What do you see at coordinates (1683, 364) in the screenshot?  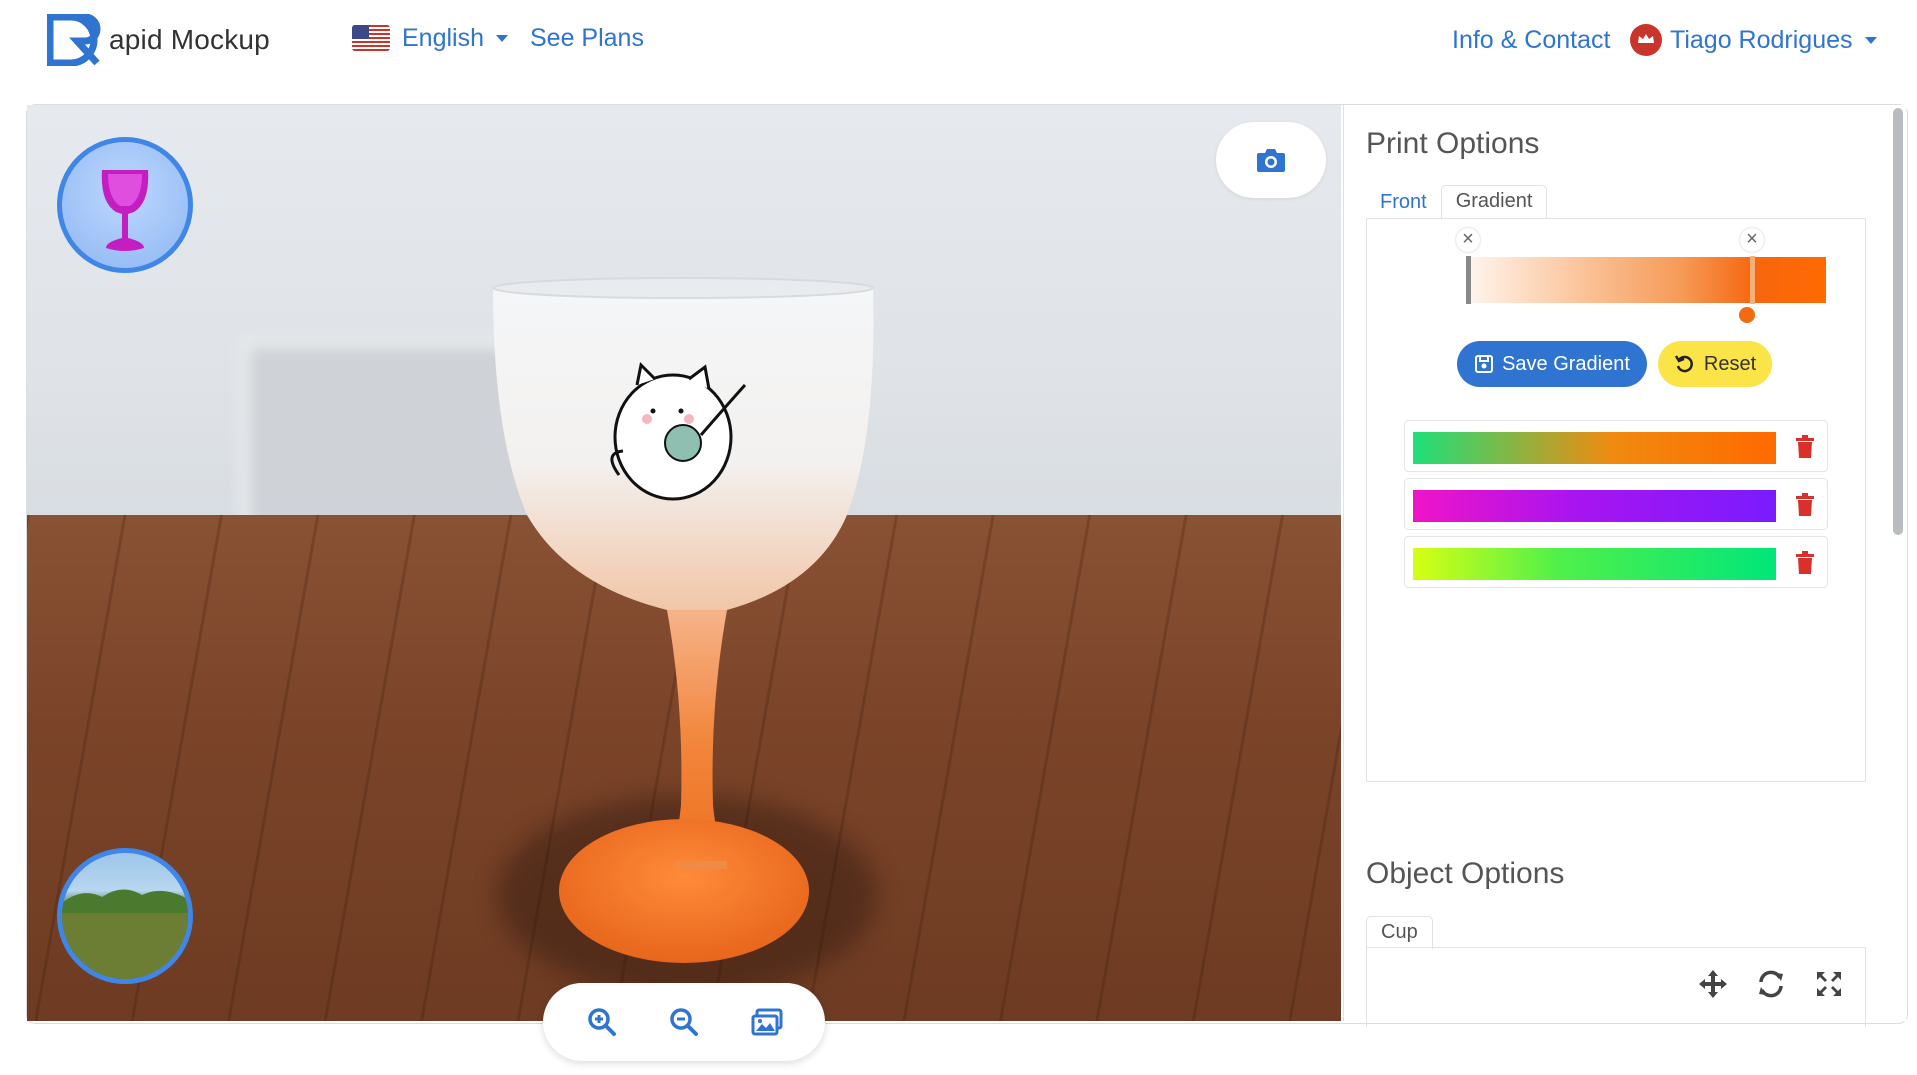 I see `undo-icon` at bounding box center [1683, 364].